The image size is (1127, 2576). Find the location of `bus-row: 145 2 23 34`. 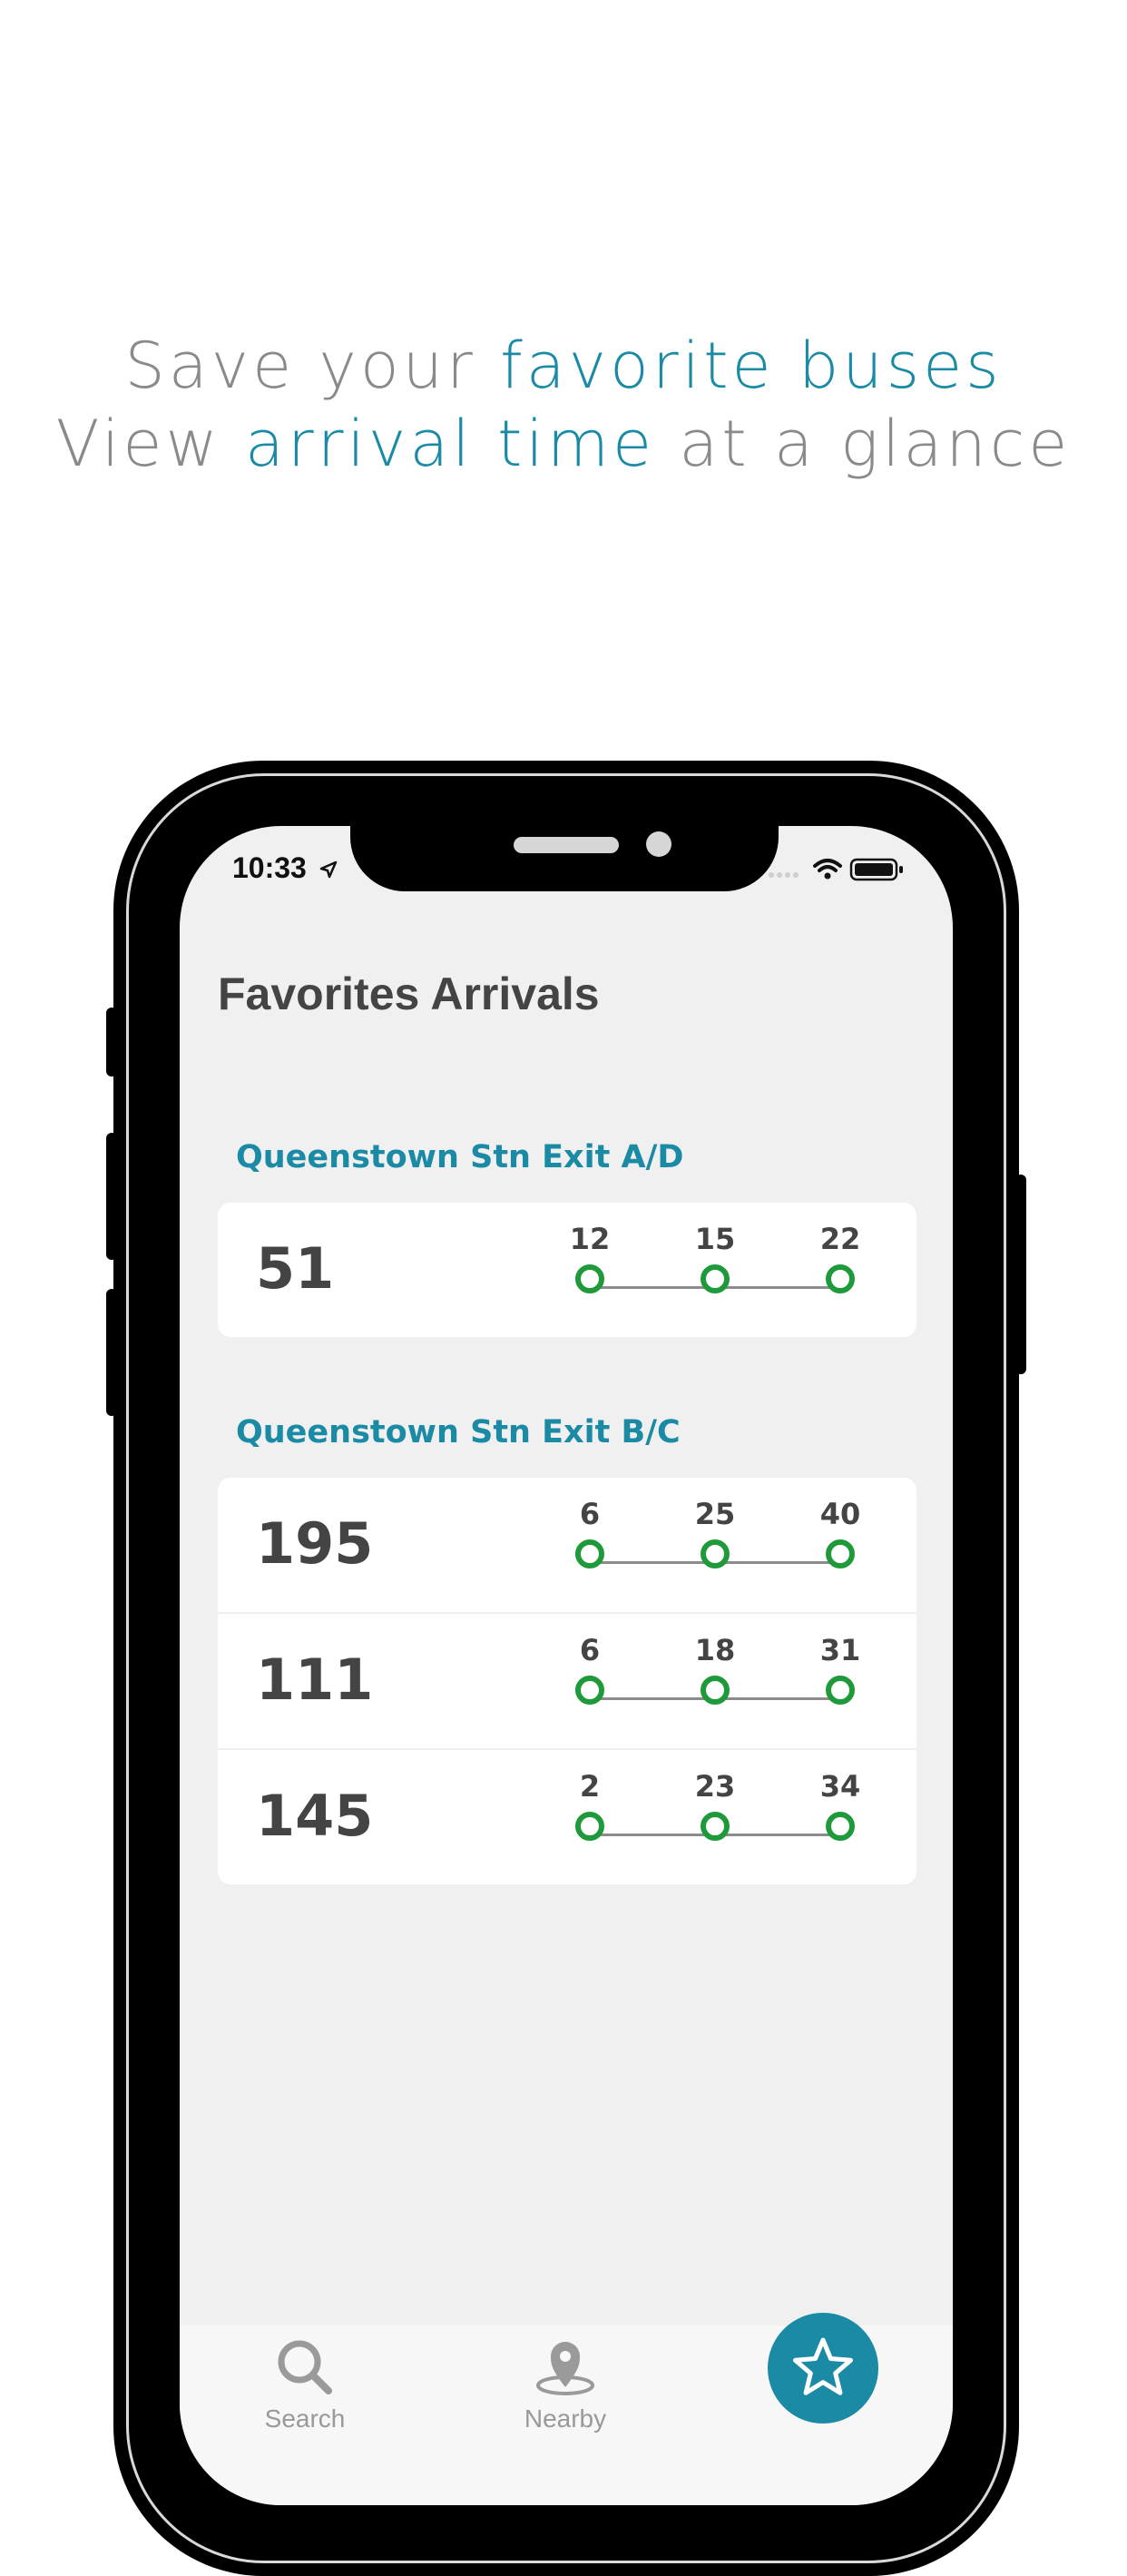

bus-row: 145 2 23 34 is located at coordinates (567, 1817).